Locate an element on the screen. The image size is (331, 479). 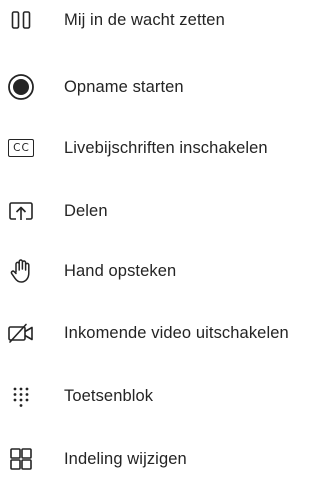
menu-item-share: Delen is located at coordinates (165, 211).